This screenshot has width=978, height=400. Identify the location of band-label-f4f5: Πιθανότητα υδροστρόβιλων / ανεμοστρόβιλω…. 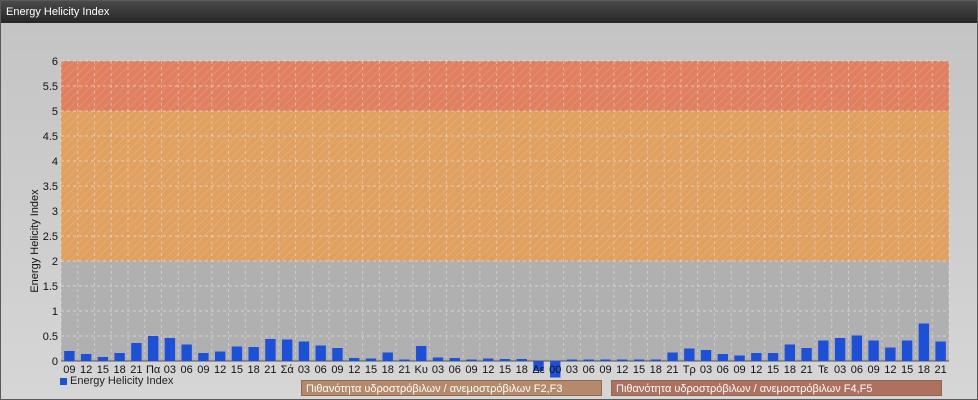
(776, 388).